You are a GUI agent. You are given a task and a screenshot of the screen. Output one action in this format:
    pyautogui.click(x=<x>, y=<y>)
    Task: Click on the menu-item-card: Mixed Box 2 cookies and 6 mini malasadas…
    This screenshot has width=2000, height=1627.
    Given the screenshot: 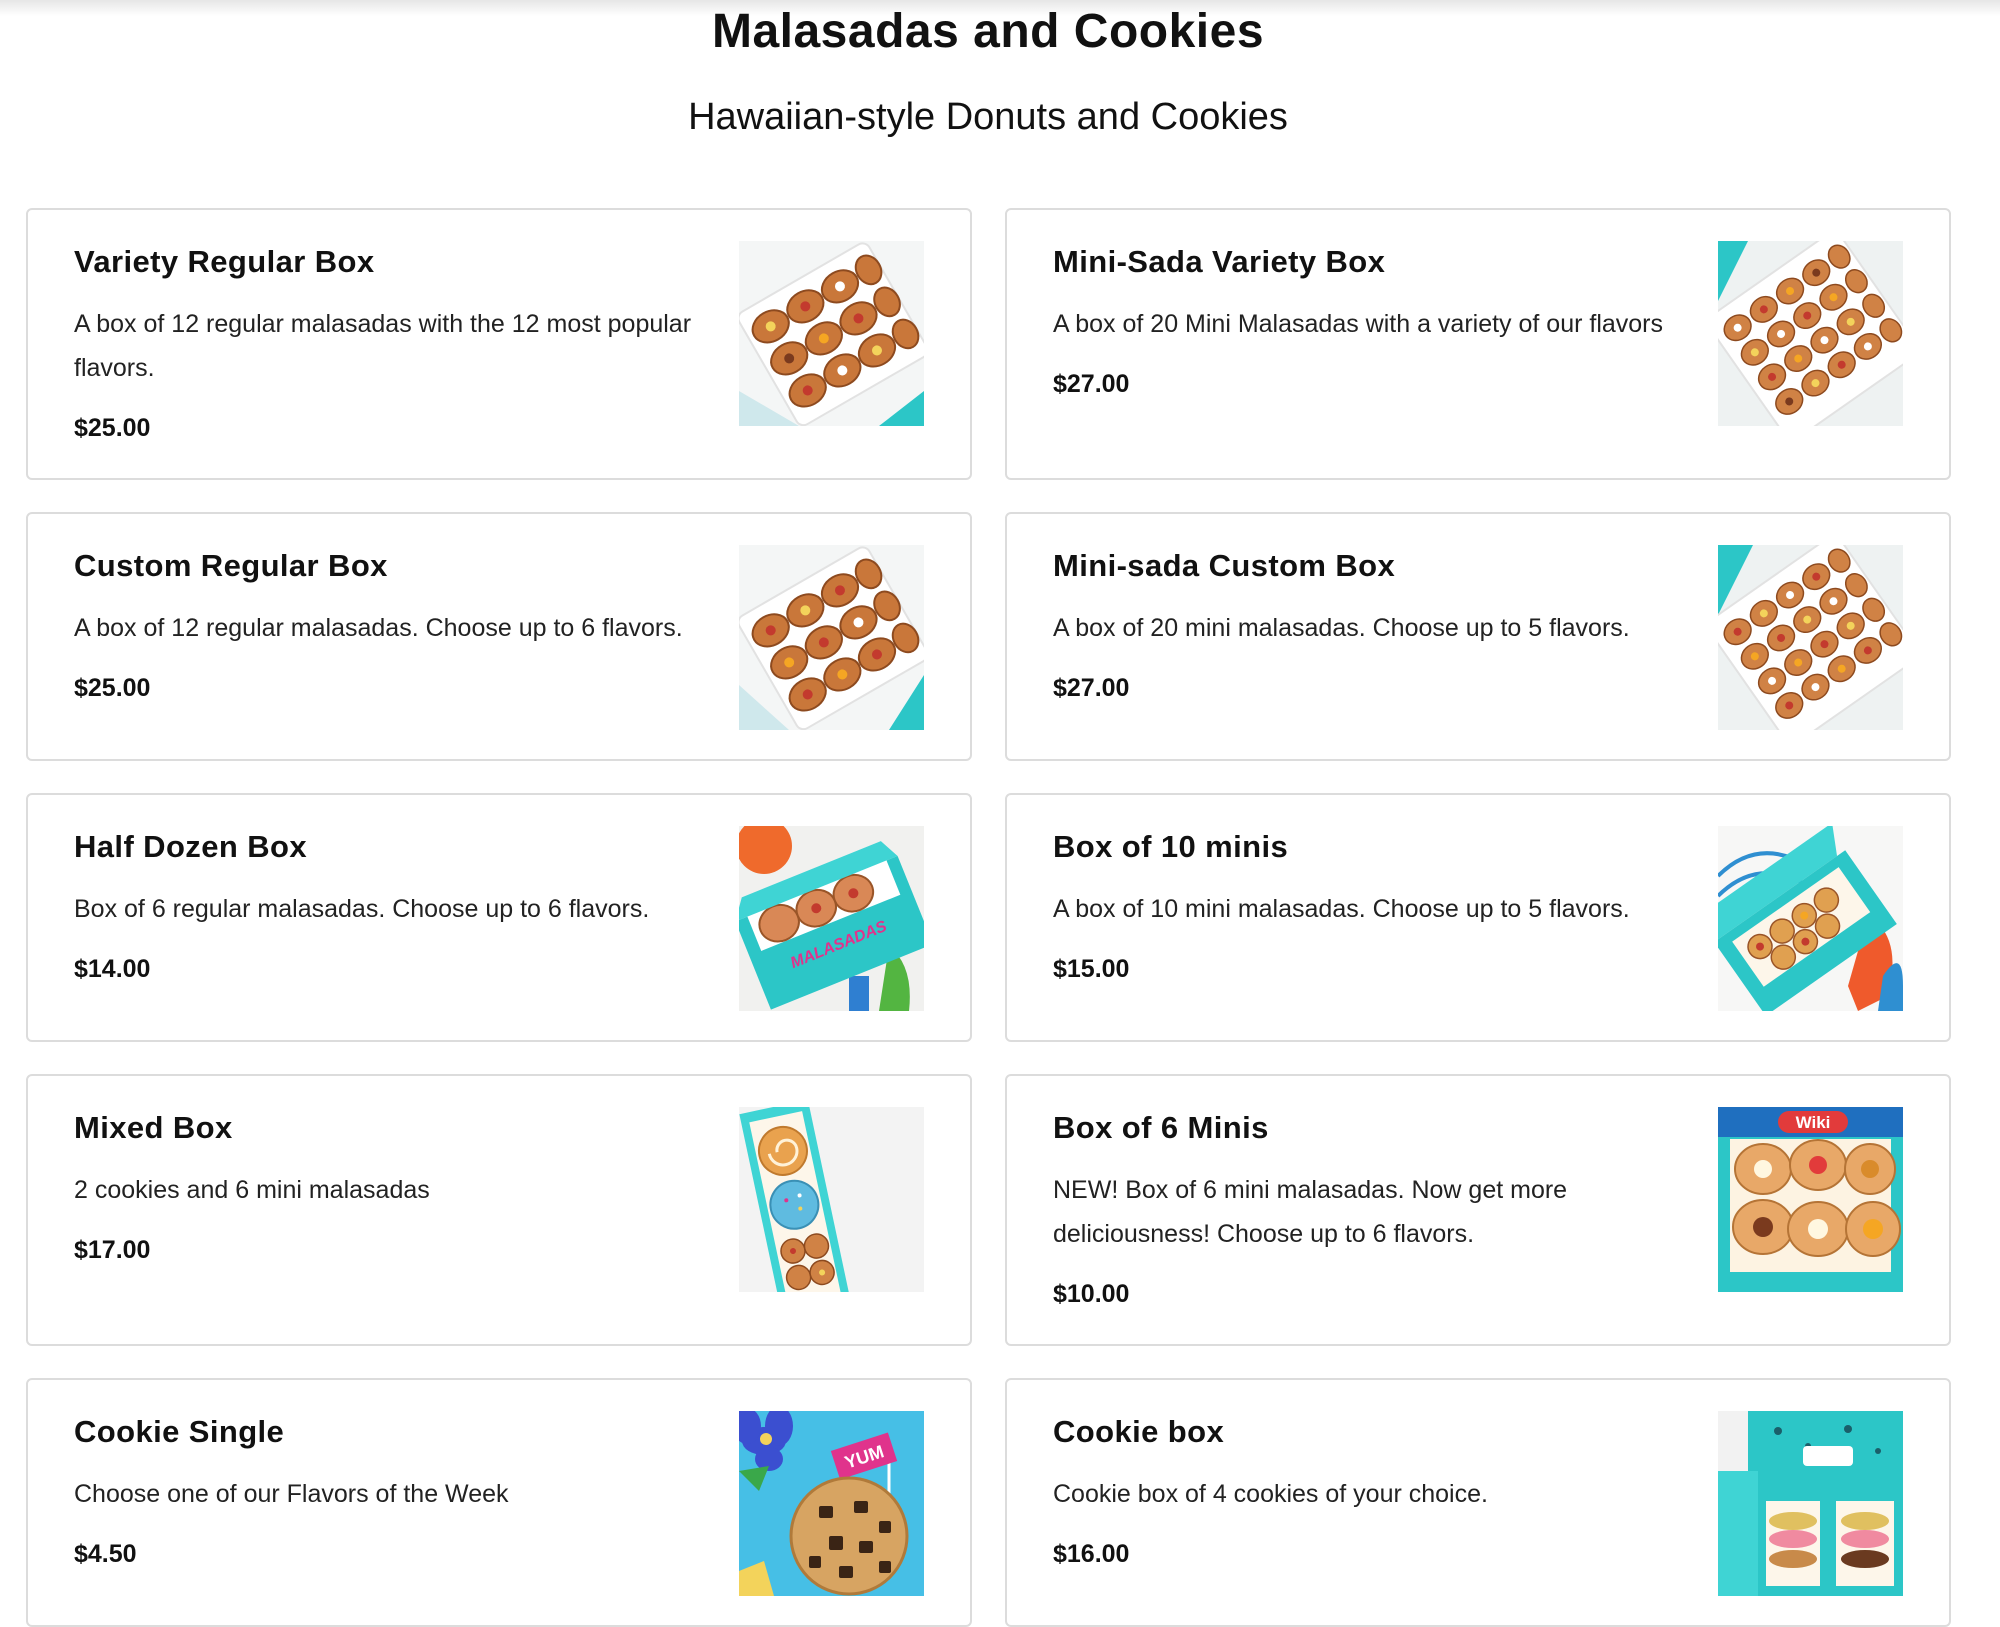 What is the action you would take?
    pyautogui.click(x=499, y=1210)
    